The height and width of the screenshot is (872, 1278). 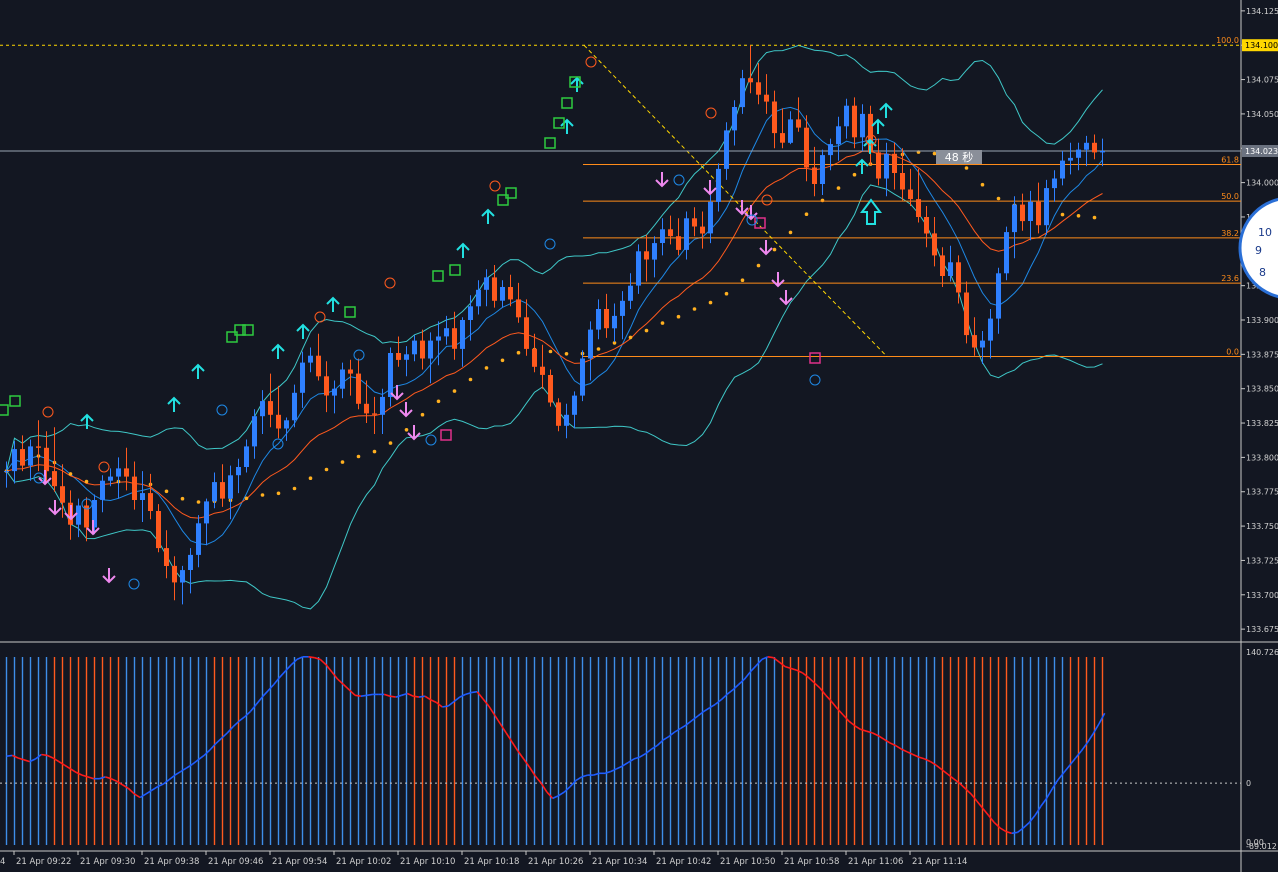 What do you see at coordinates (1227, 40) in the screenshot?
I see `fib-level-label: 100.0` at bounding box center [1227, 40].